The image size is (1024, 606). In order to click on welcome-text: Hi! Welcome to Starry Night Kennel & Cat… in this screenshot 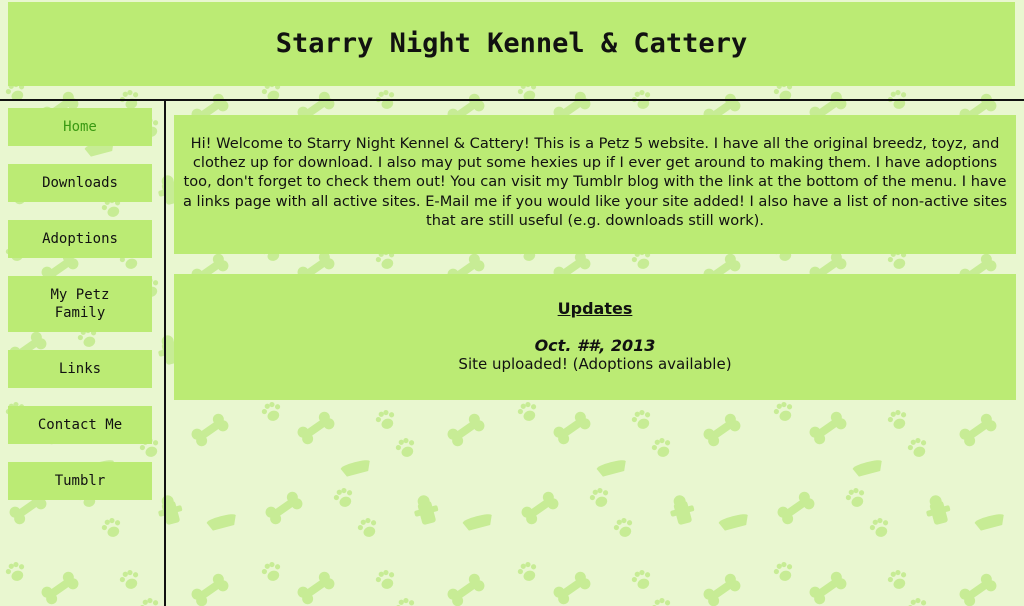, I will do `click(595, 182)`.